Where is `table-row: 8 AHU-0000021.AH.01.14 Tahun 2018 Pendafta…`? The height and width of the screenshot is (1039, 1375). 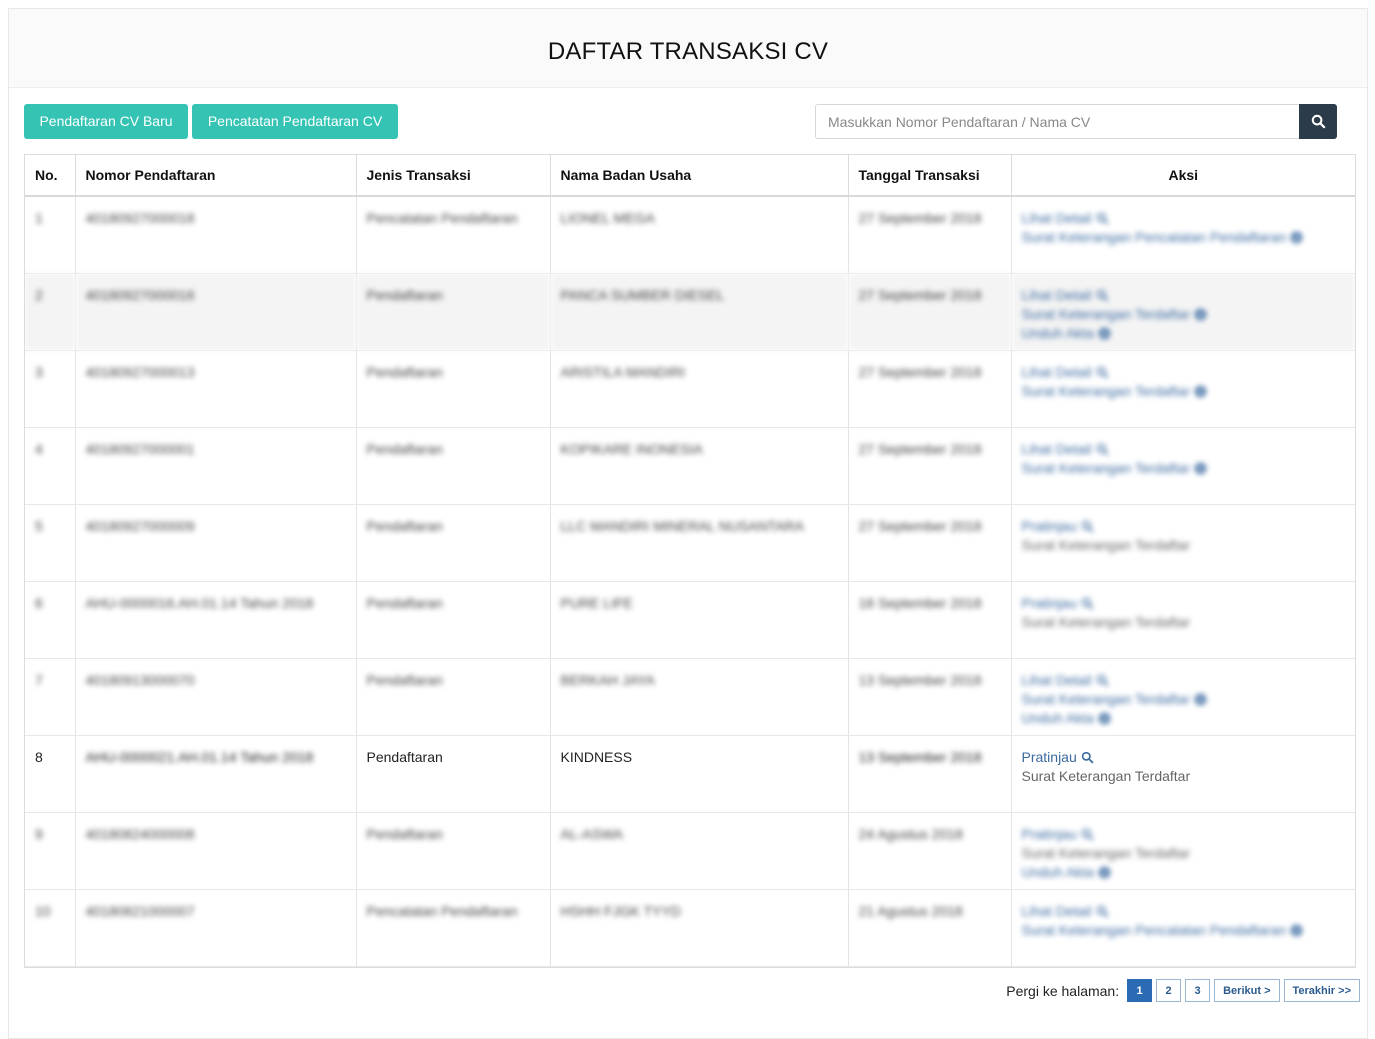 table-row: 8 AHU-0000021.AH.01.14 Tahun 2018 Pendafta… is located at coordinates (690, 774).